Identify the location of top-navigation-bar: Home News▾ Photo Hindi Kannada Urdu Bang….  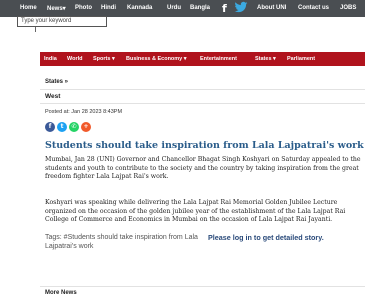
(182, 8).